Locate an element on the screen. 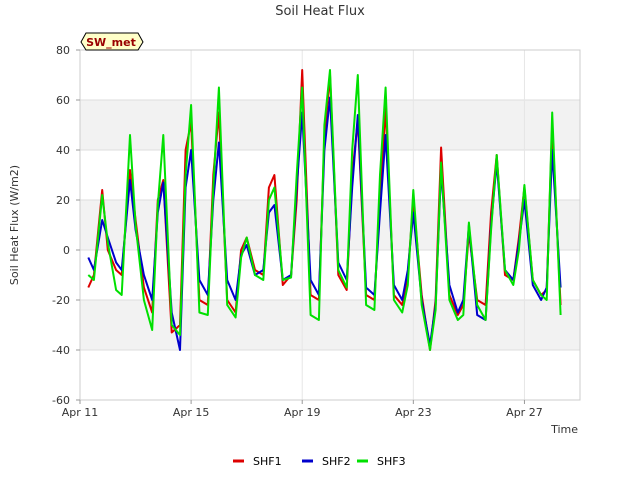 The height and width of the screenshot is (484, 640). chart-title: Soil Heat Flux is located at coordinates (320, 11).